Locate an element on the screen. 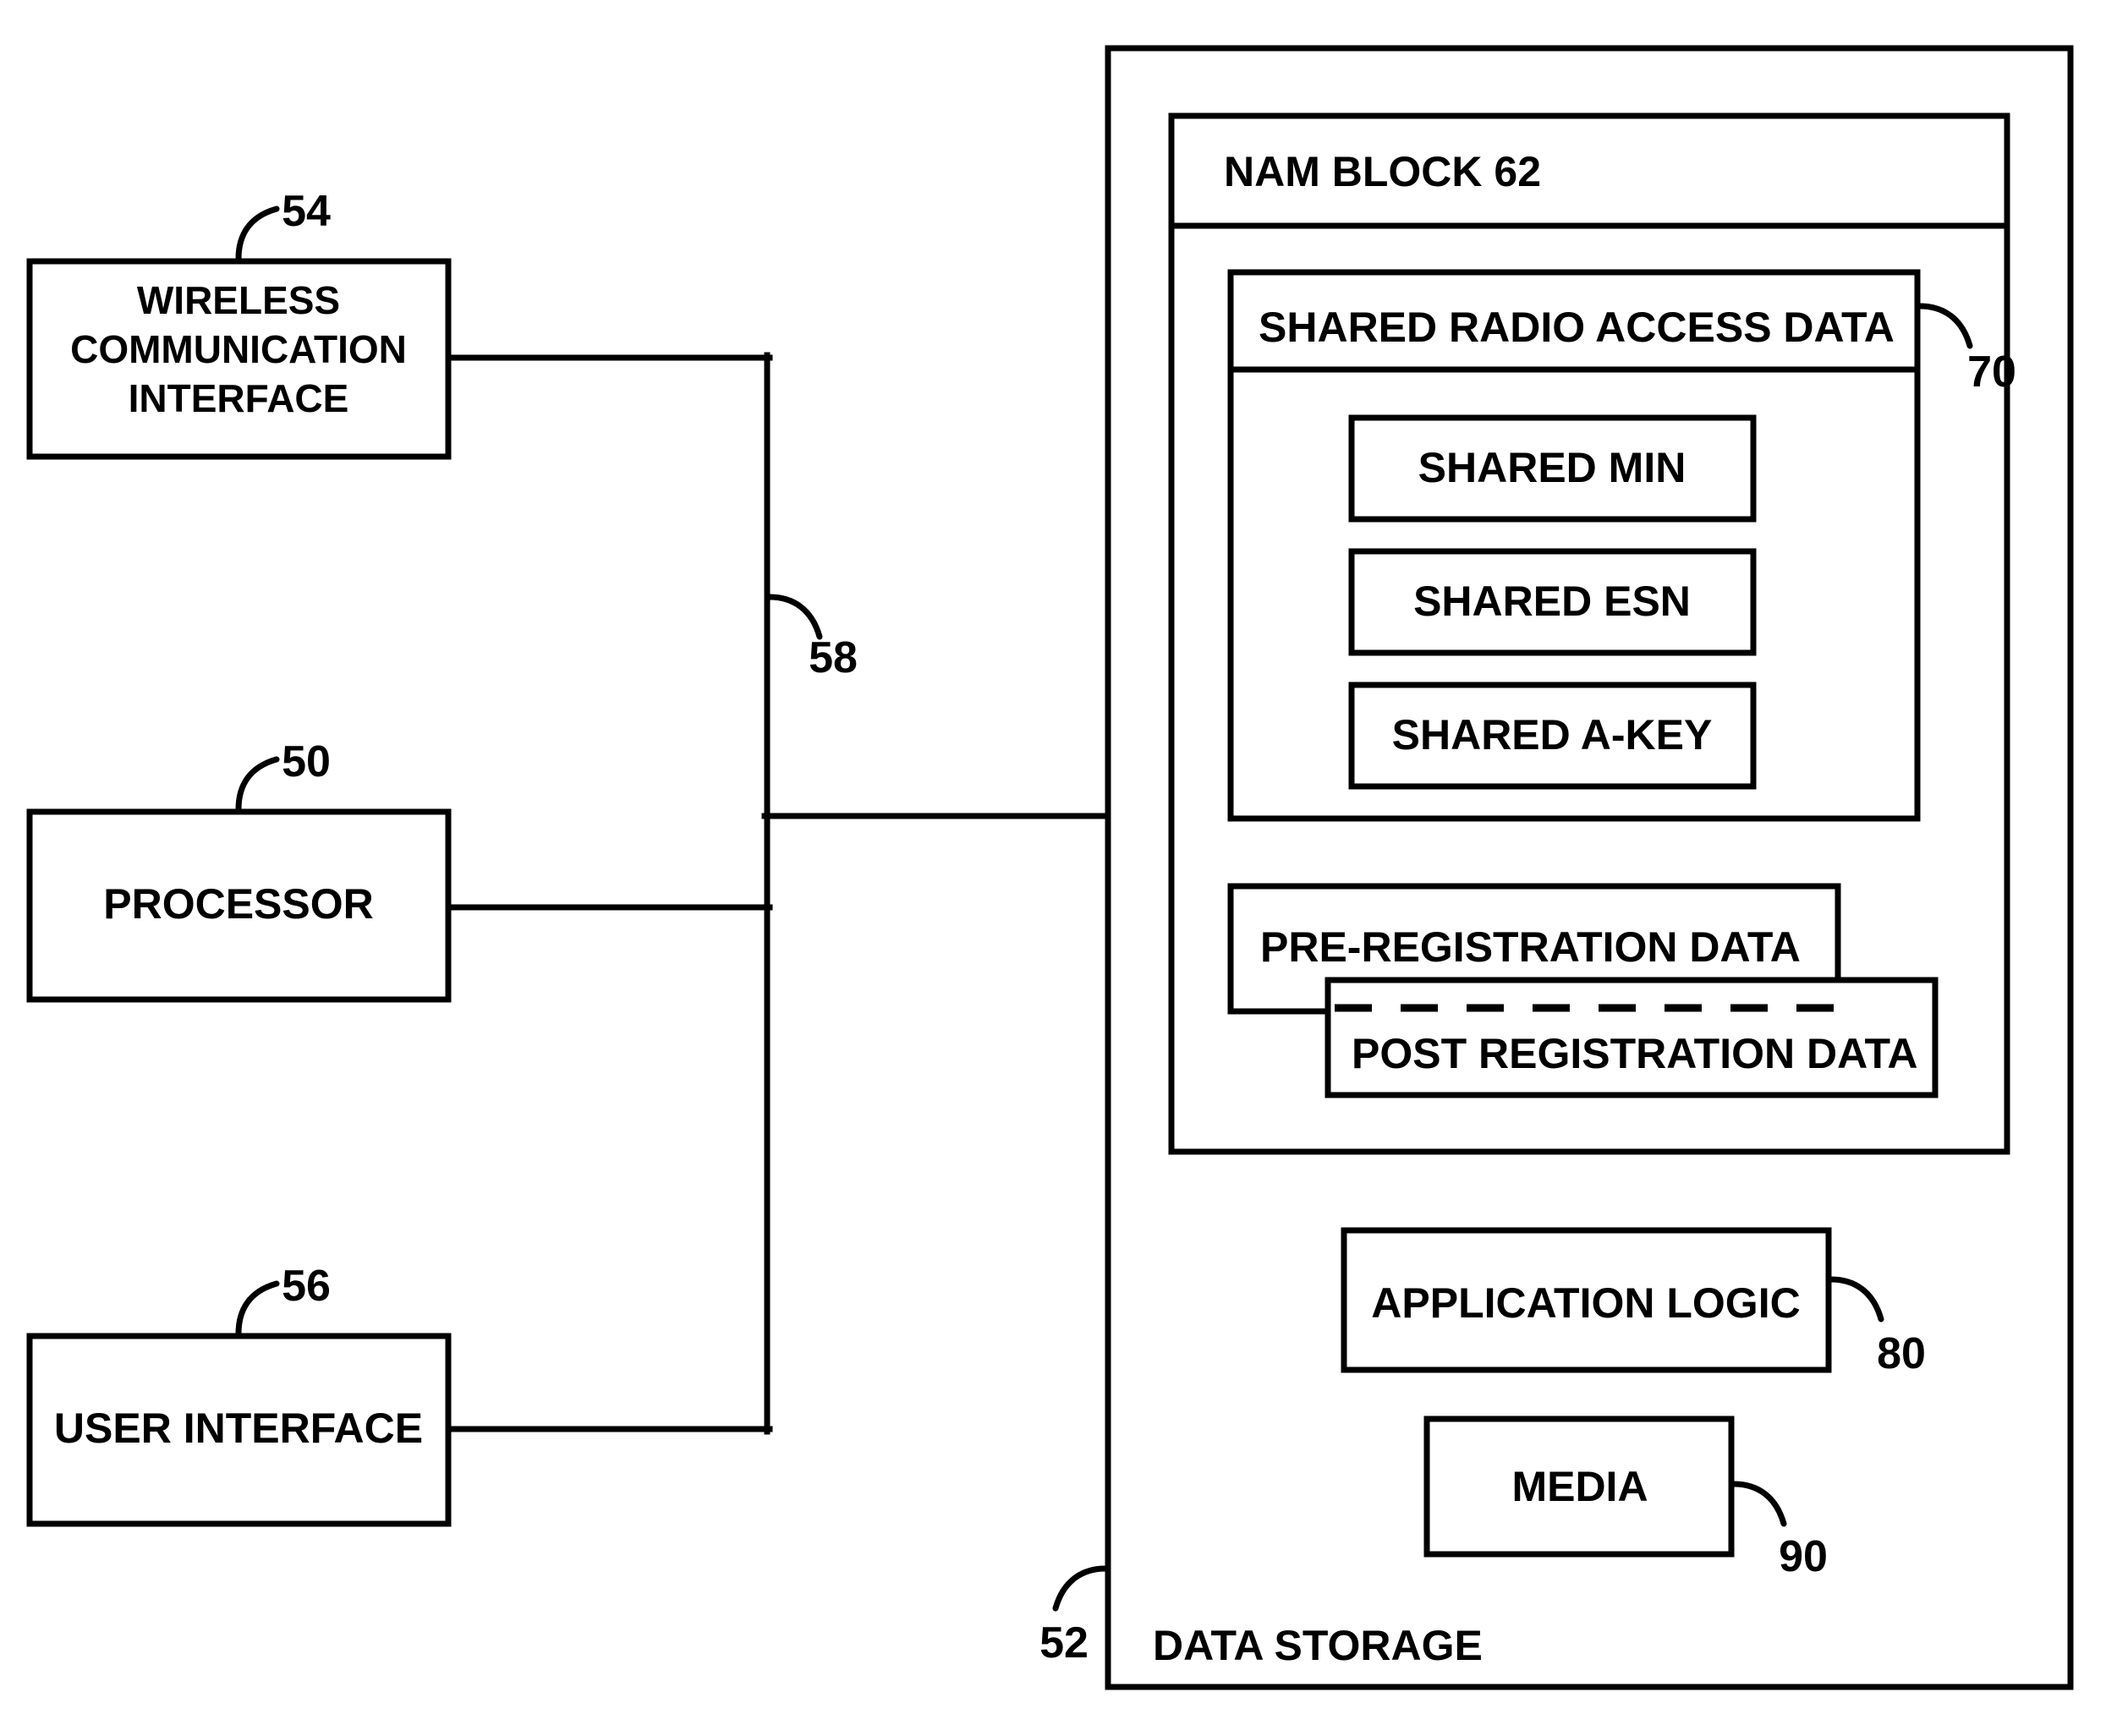 Image resolution: width=2117 pixels, height=1736 pixels. shared-esn-label: SHARED ESN is located at coordinates (1552, 601).